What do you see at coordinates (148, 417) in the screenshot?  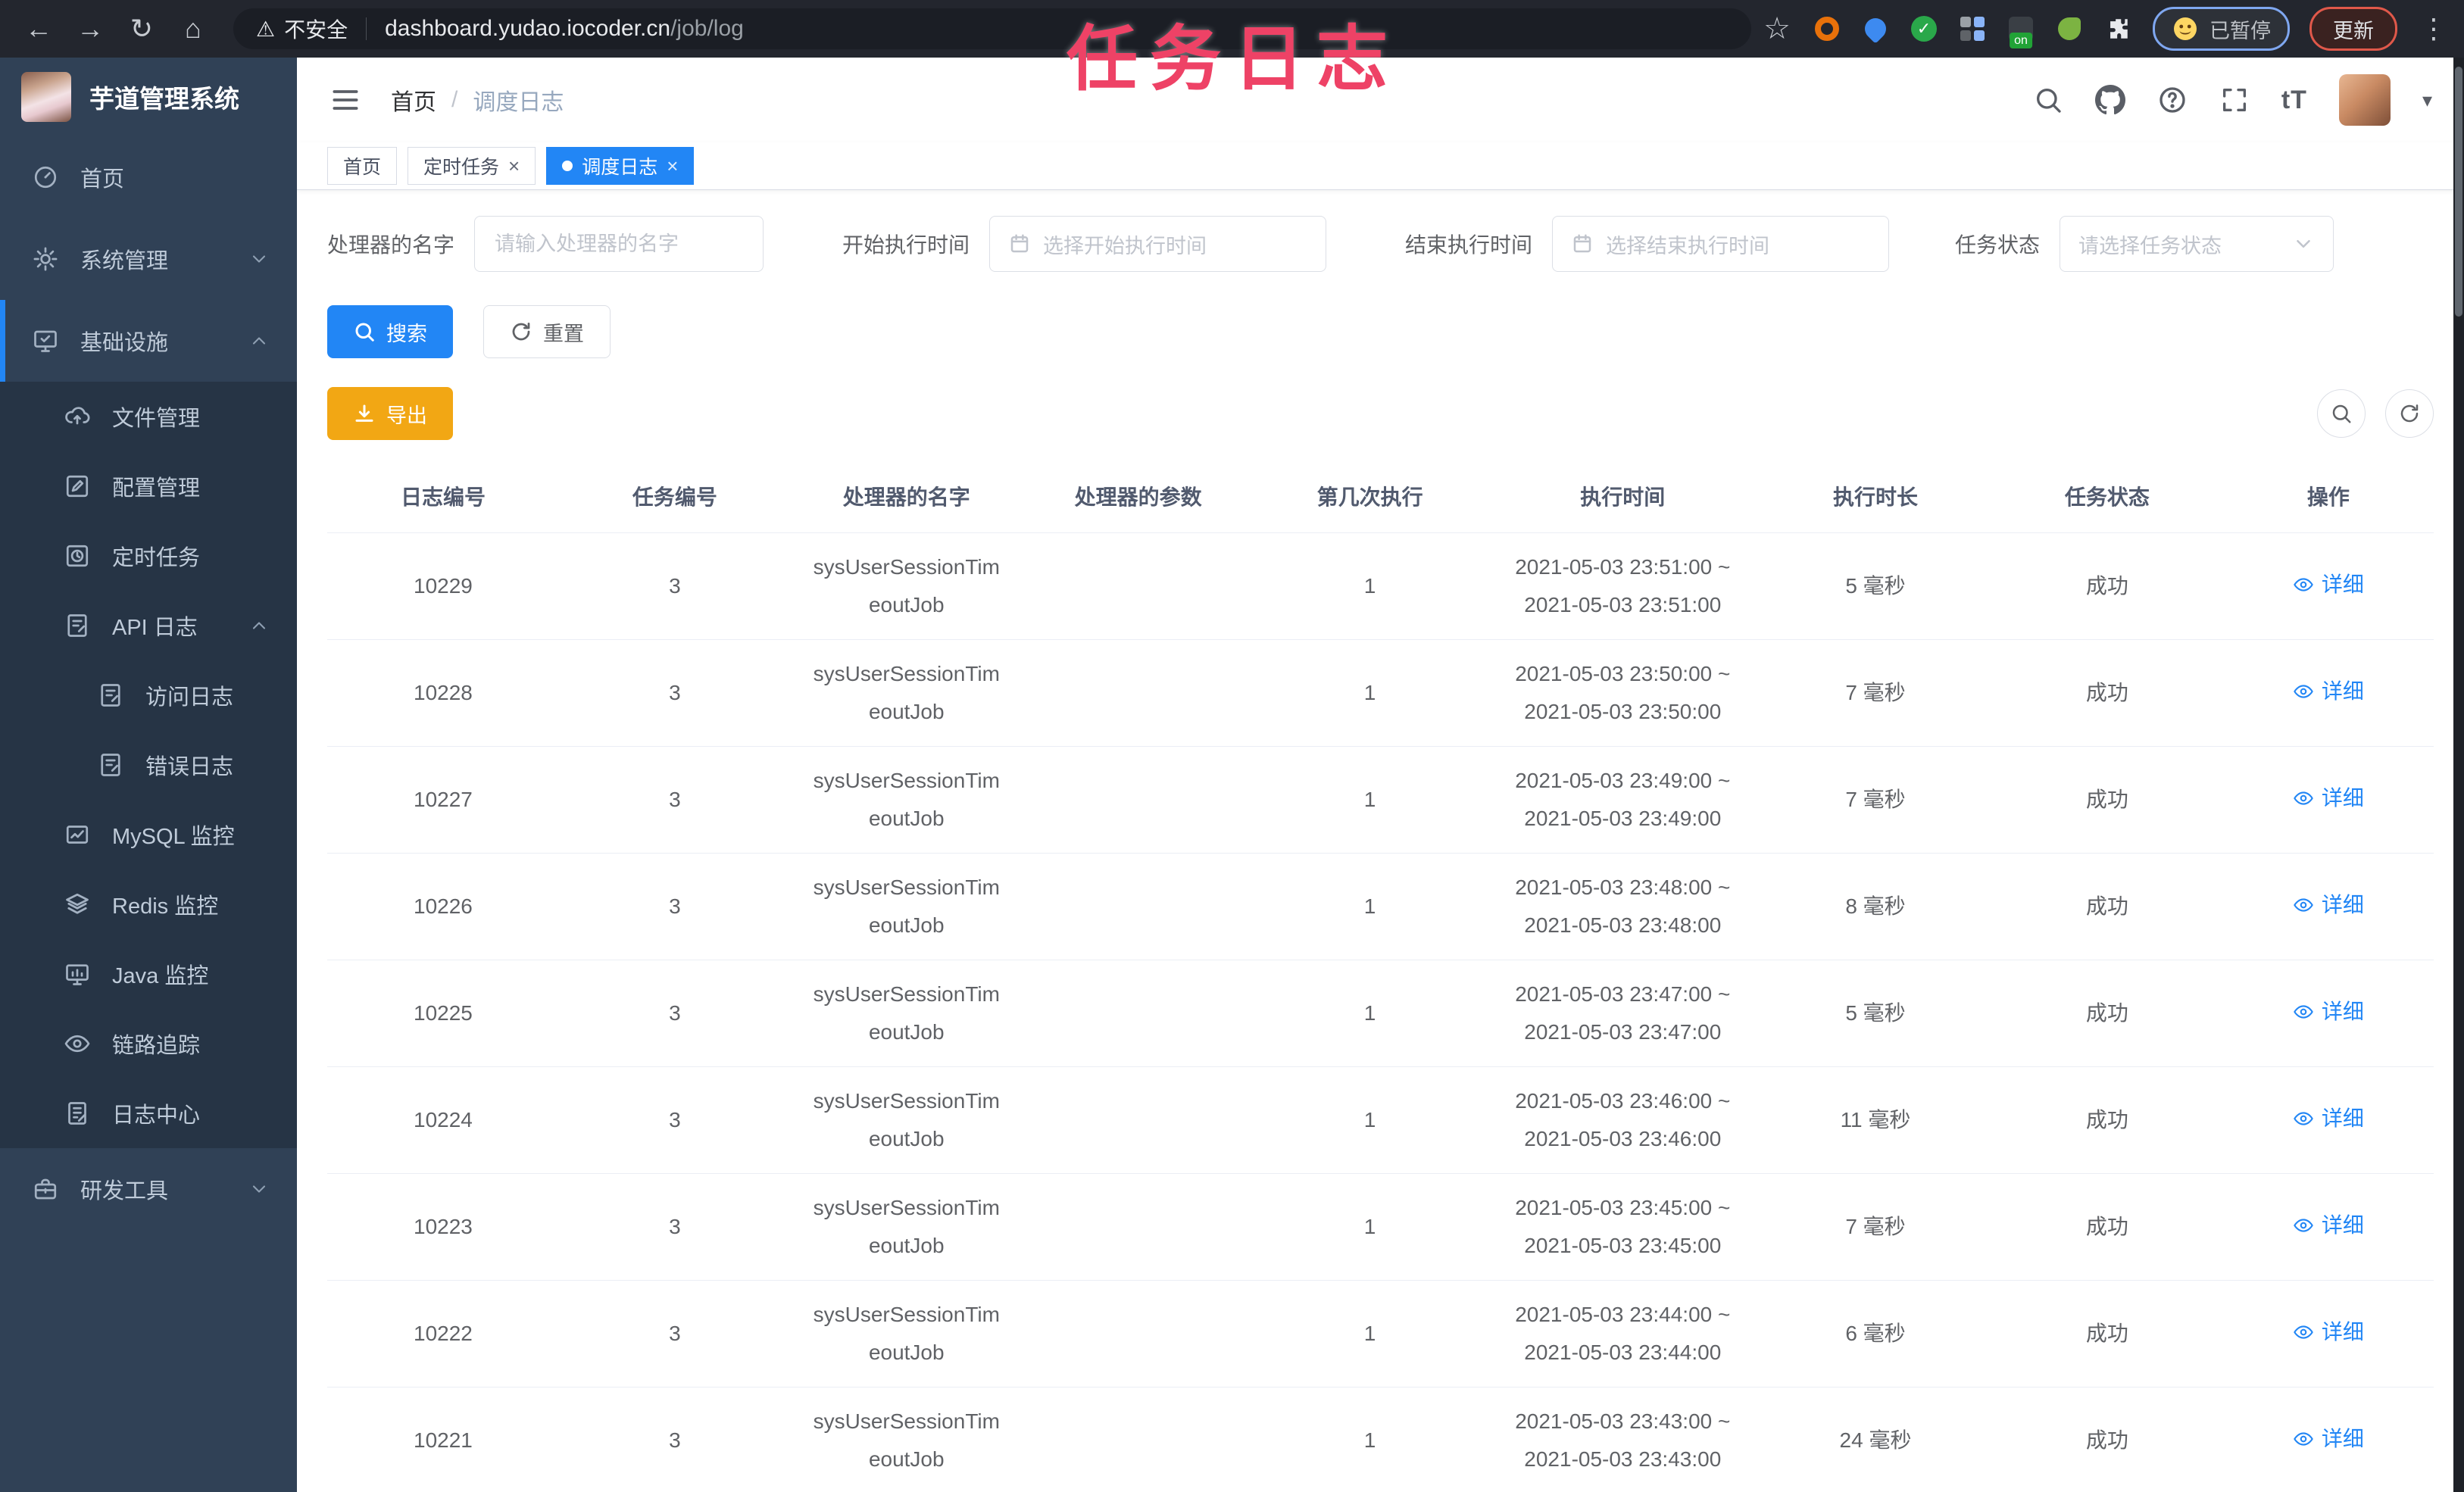 I see `sidebar-item-3: 文件管理` at bounding box center [148, 417].